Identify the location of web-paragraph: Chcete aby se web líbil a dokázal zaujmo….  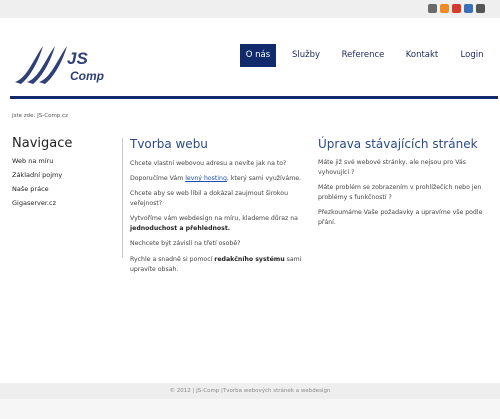
(209, 198).